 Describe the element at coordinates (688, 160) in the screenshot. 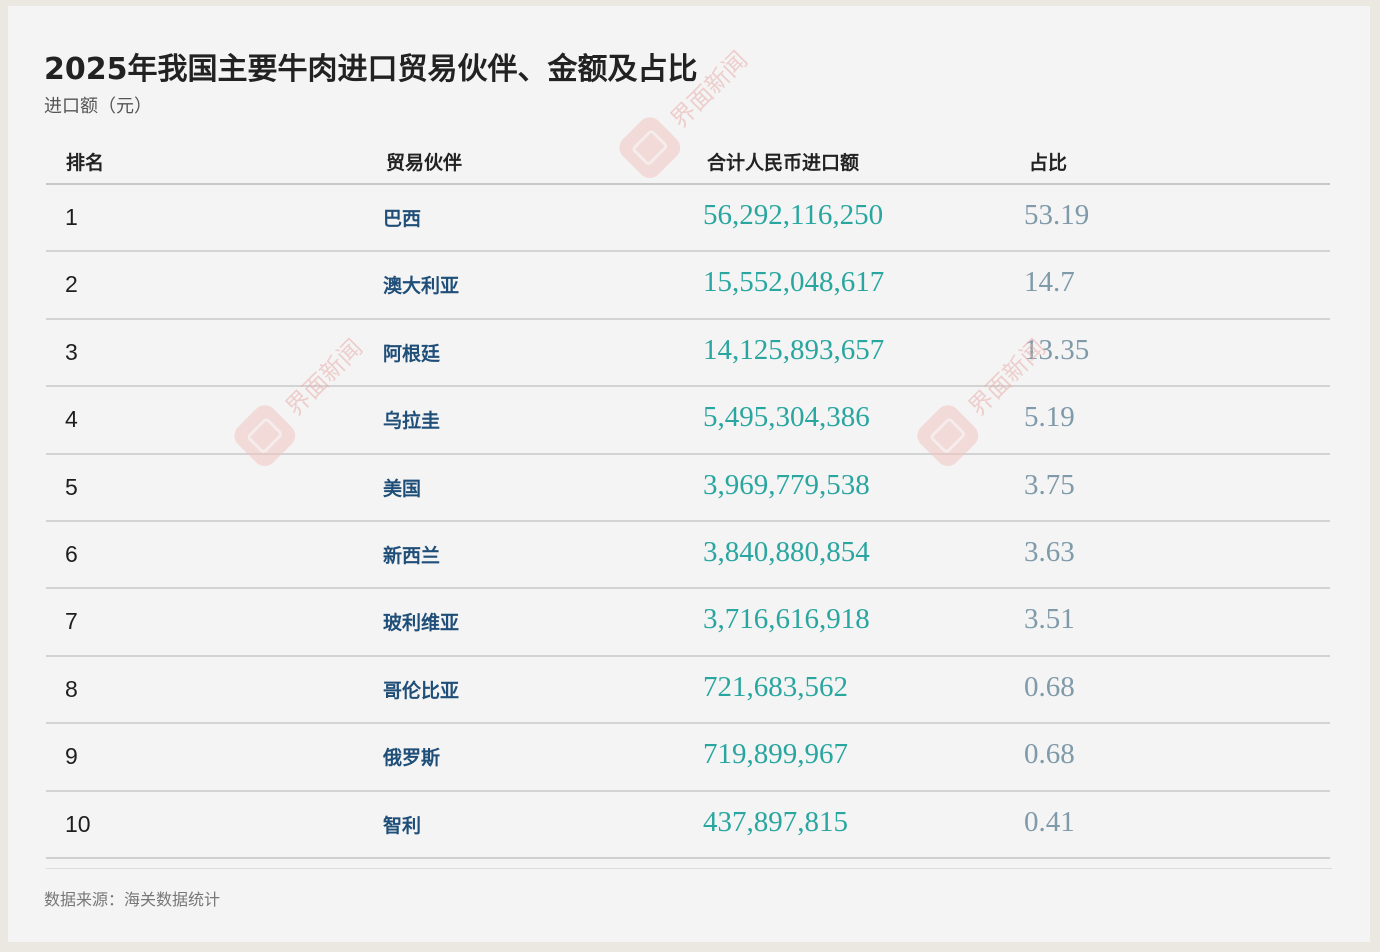

I see `table-header: 排名 贸易伙伴 合计人民币进口额 占比` at that location.